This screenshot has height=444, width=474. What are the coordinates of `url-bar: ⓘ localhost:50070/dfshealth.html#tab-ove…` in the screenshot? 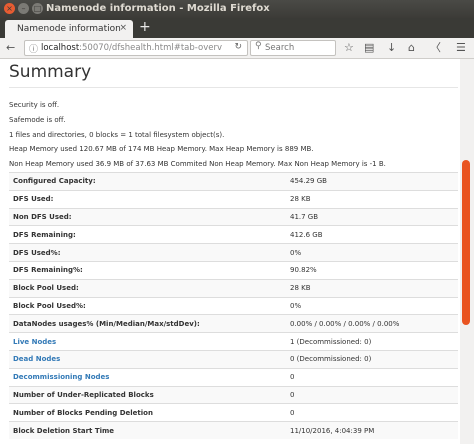 It's located at (136, 48).